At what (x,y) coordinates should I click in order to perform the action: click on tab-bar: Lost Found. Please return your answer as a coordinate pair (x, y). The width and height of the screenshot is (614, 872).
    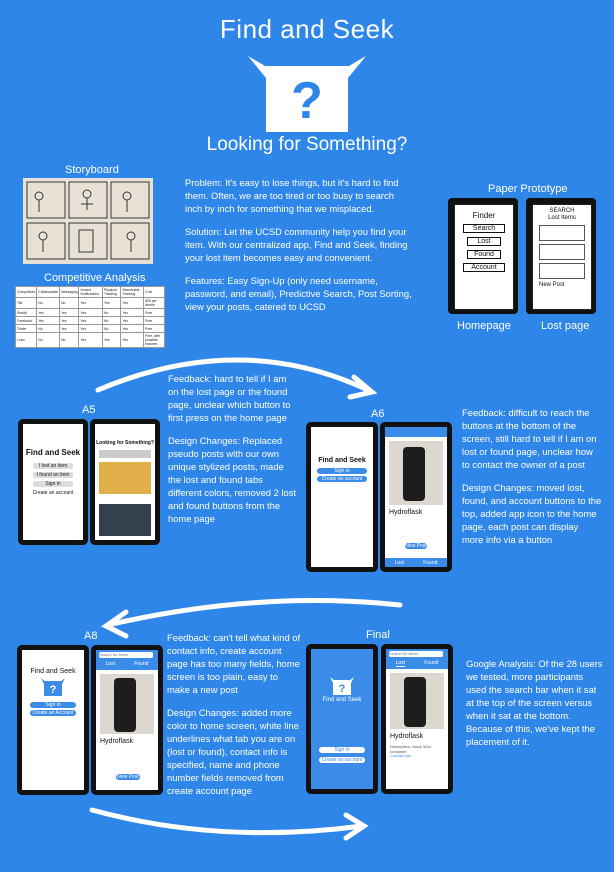
    Looking at the image, I should click on (416, 562).